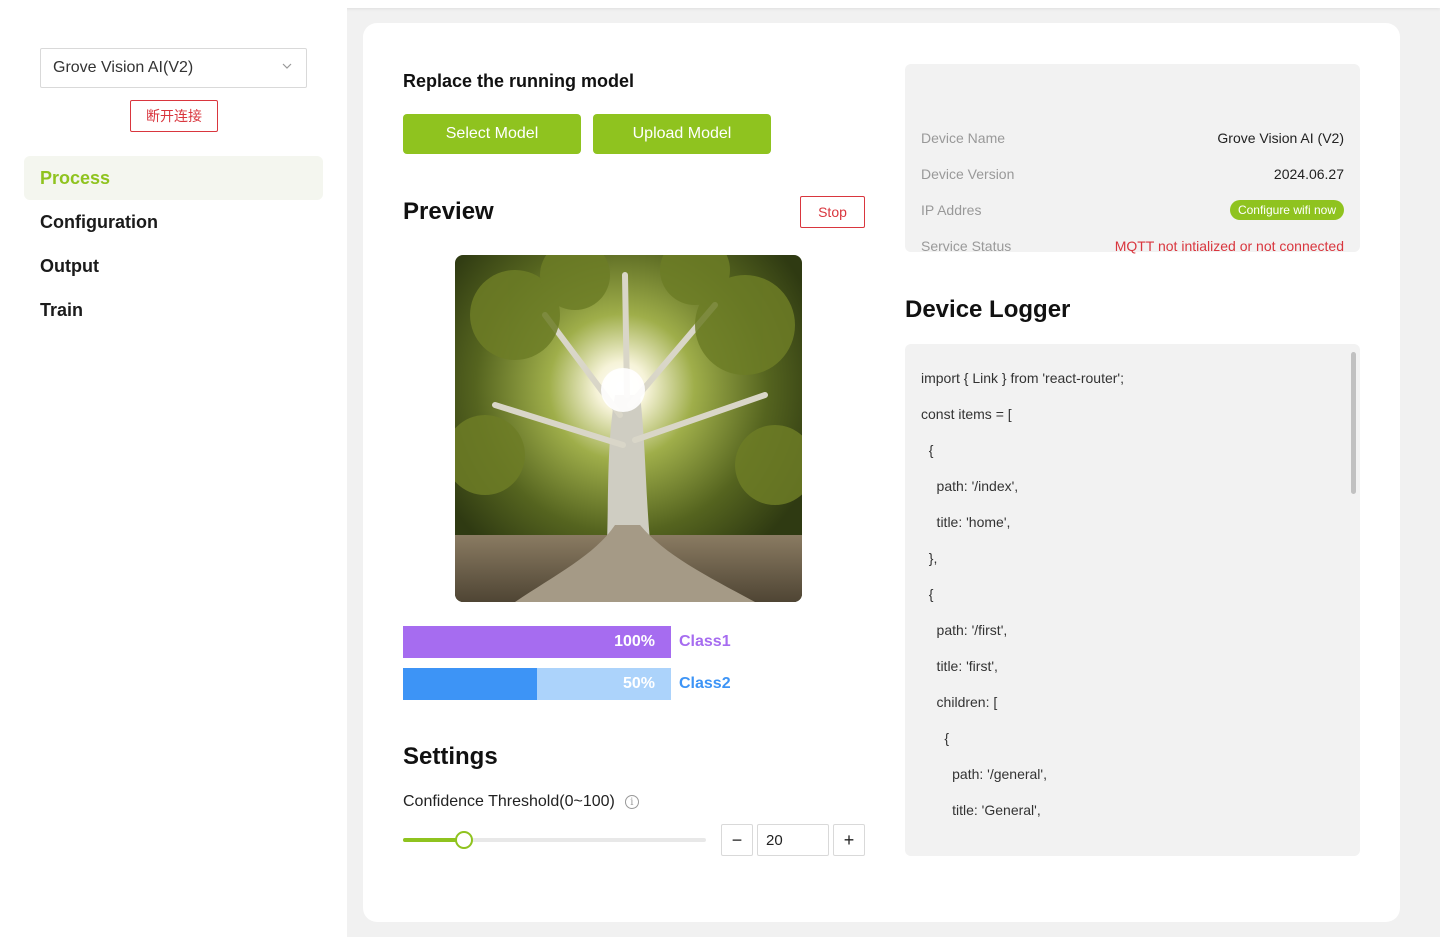 The height and width of the screenshot is (937, 1440). I want to click on log-line: path: '/general',, so click(984, 774).